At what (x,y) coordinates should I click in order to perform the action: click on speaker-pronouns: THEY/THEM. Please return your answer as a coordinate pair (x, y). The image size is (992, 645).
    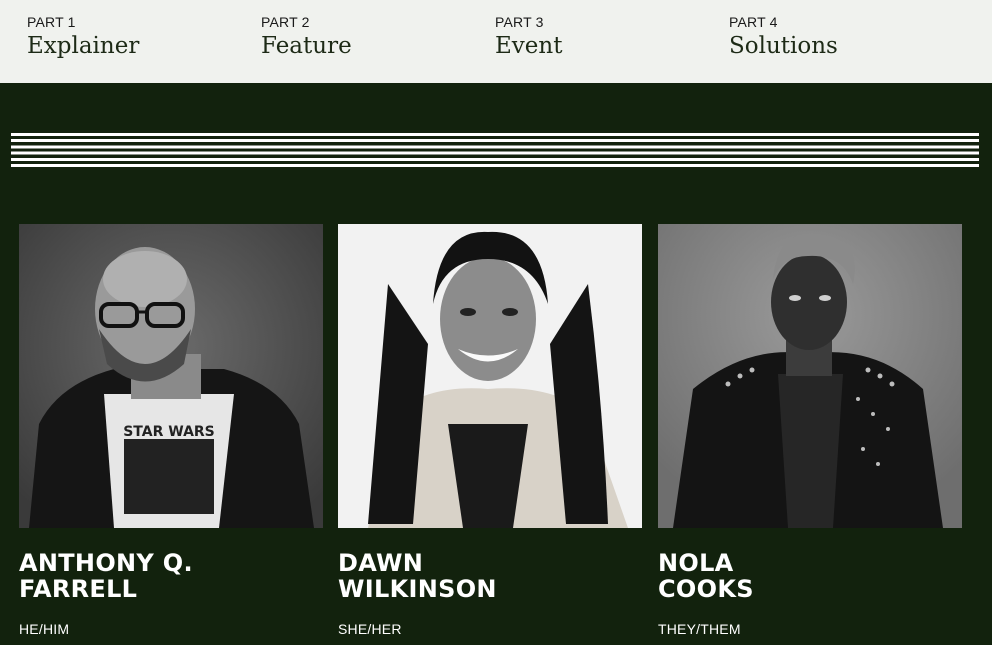
    Looking at the image, I should click on (699, 629).